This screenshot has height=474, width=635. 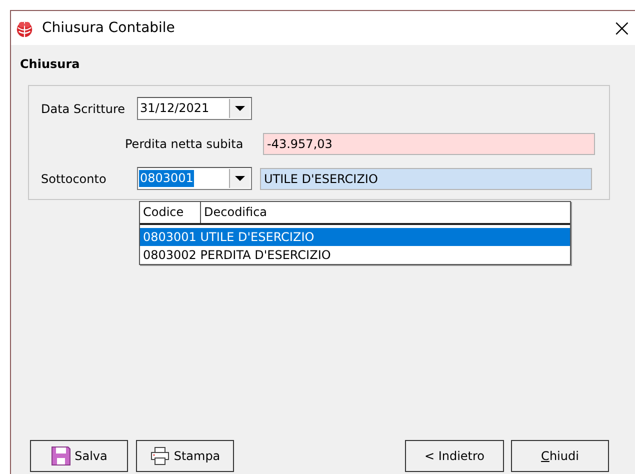 I want to click on close-button: ×, so click(x=622, y=28).